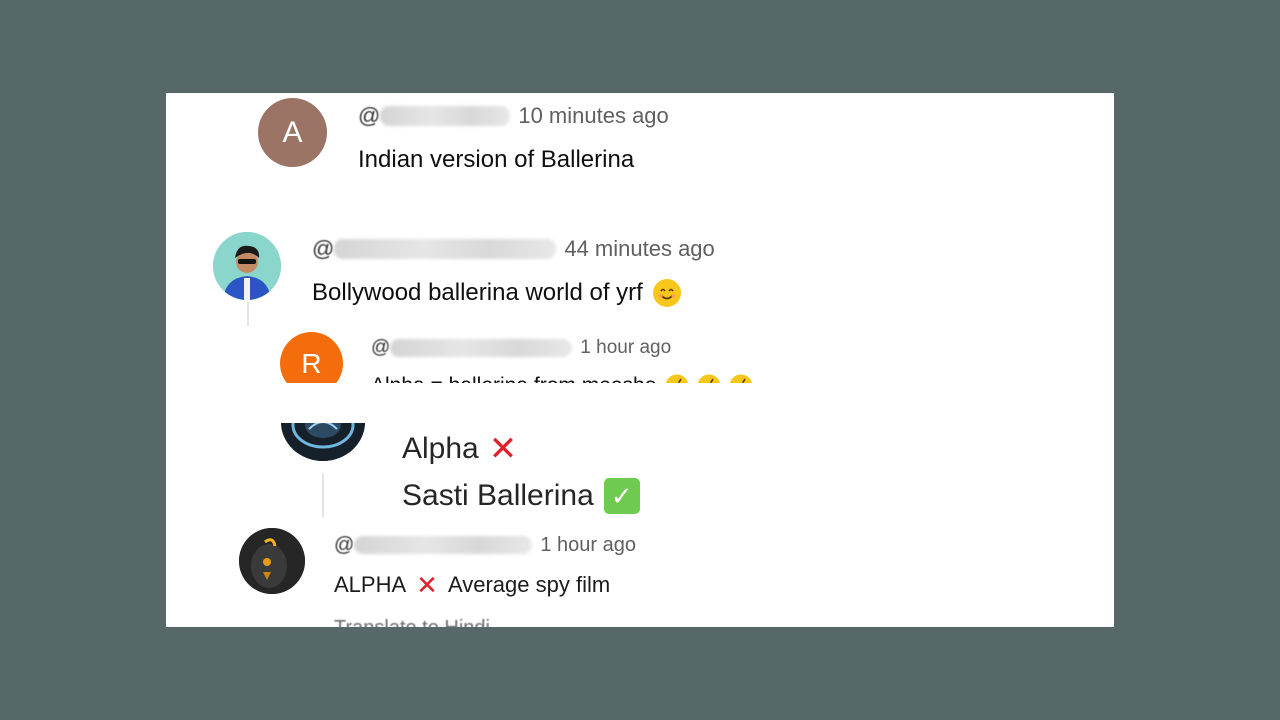 The width and height of the screenshot is (1280, 720). I want to click on comment-3-header: @ 1 hour ago, so click(521, 348).